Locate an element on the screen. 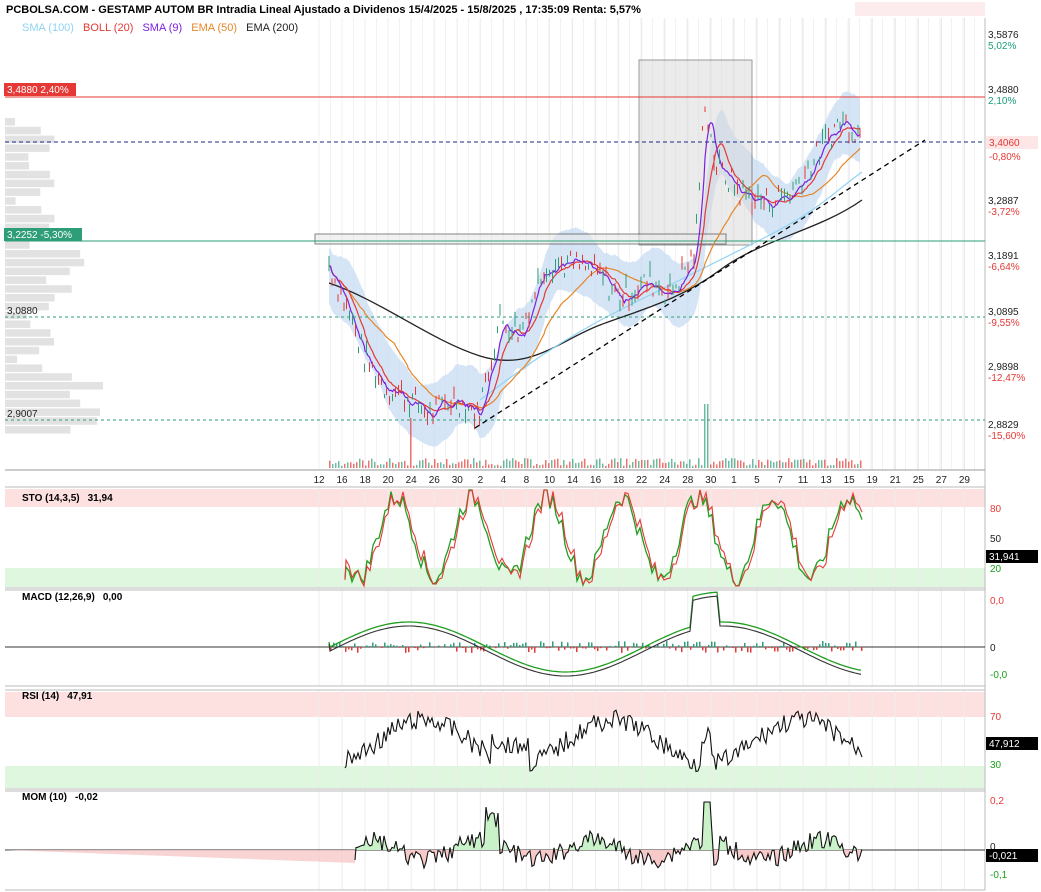 This screenshot has height=892, width=1041. mom-current-text: -0,021 is located at coordinates (1003, 856).